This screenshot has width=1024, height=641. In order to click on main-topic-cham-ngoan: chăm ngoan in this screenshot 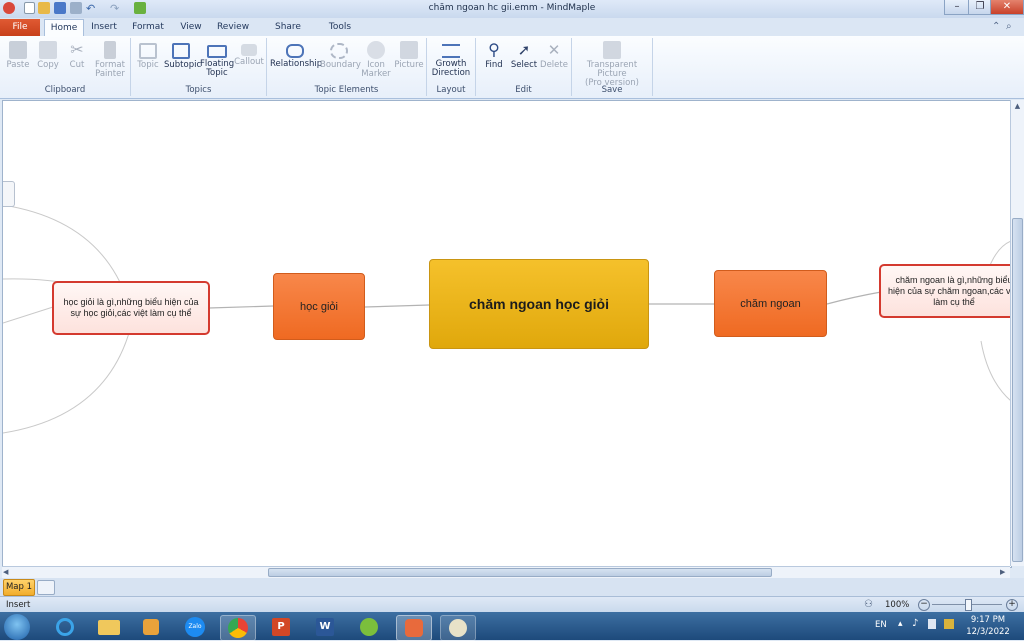, I will do `click(770, 303)`.